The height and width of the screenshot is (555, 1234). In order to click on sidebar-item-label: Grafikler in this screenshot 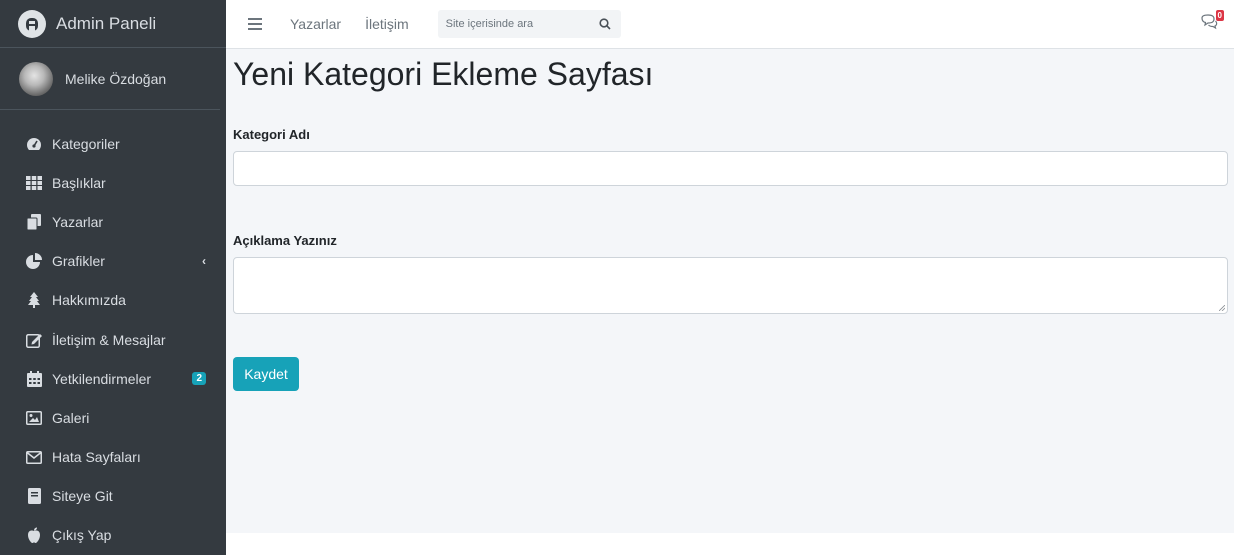, I will do `click(78, 261)`.